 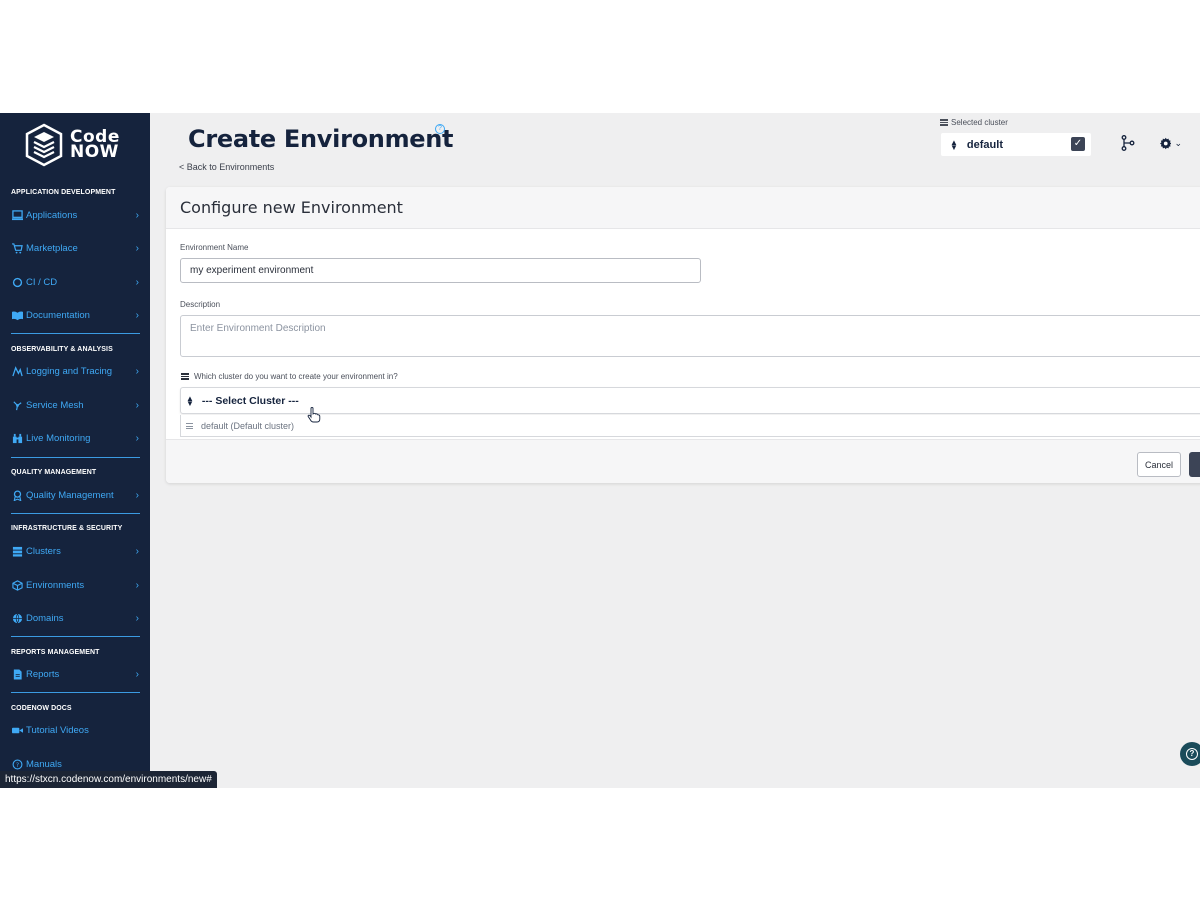 What do you see at coordinates (70, 495) in the screenshot?
I see `sidebar-item-label: Quality Management` at bounding box center [70, 495].